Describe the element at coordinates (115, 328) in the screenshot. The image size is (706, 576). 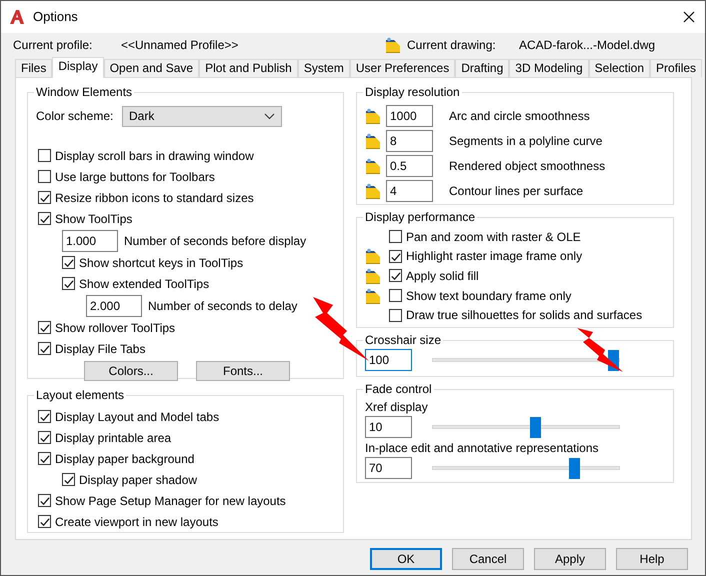
I see `checkbox-label: Show rollover ToolTips` at that location.